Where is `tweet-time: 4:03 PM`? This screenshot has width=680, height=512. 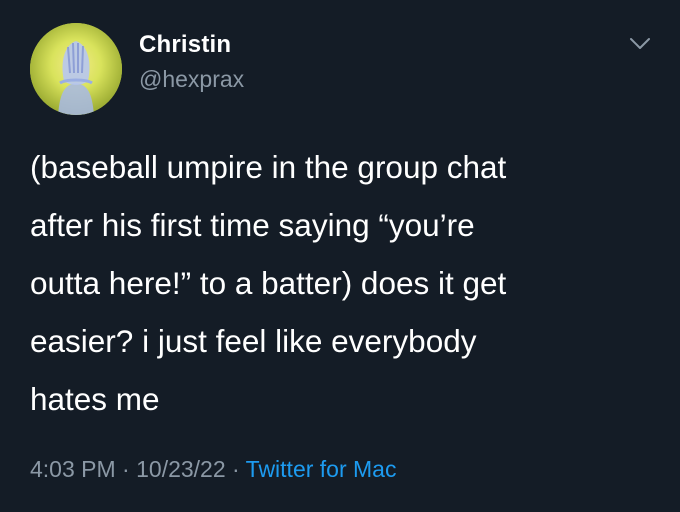
tweet-time: 4:03 PM is located at coordinates (73, 469).